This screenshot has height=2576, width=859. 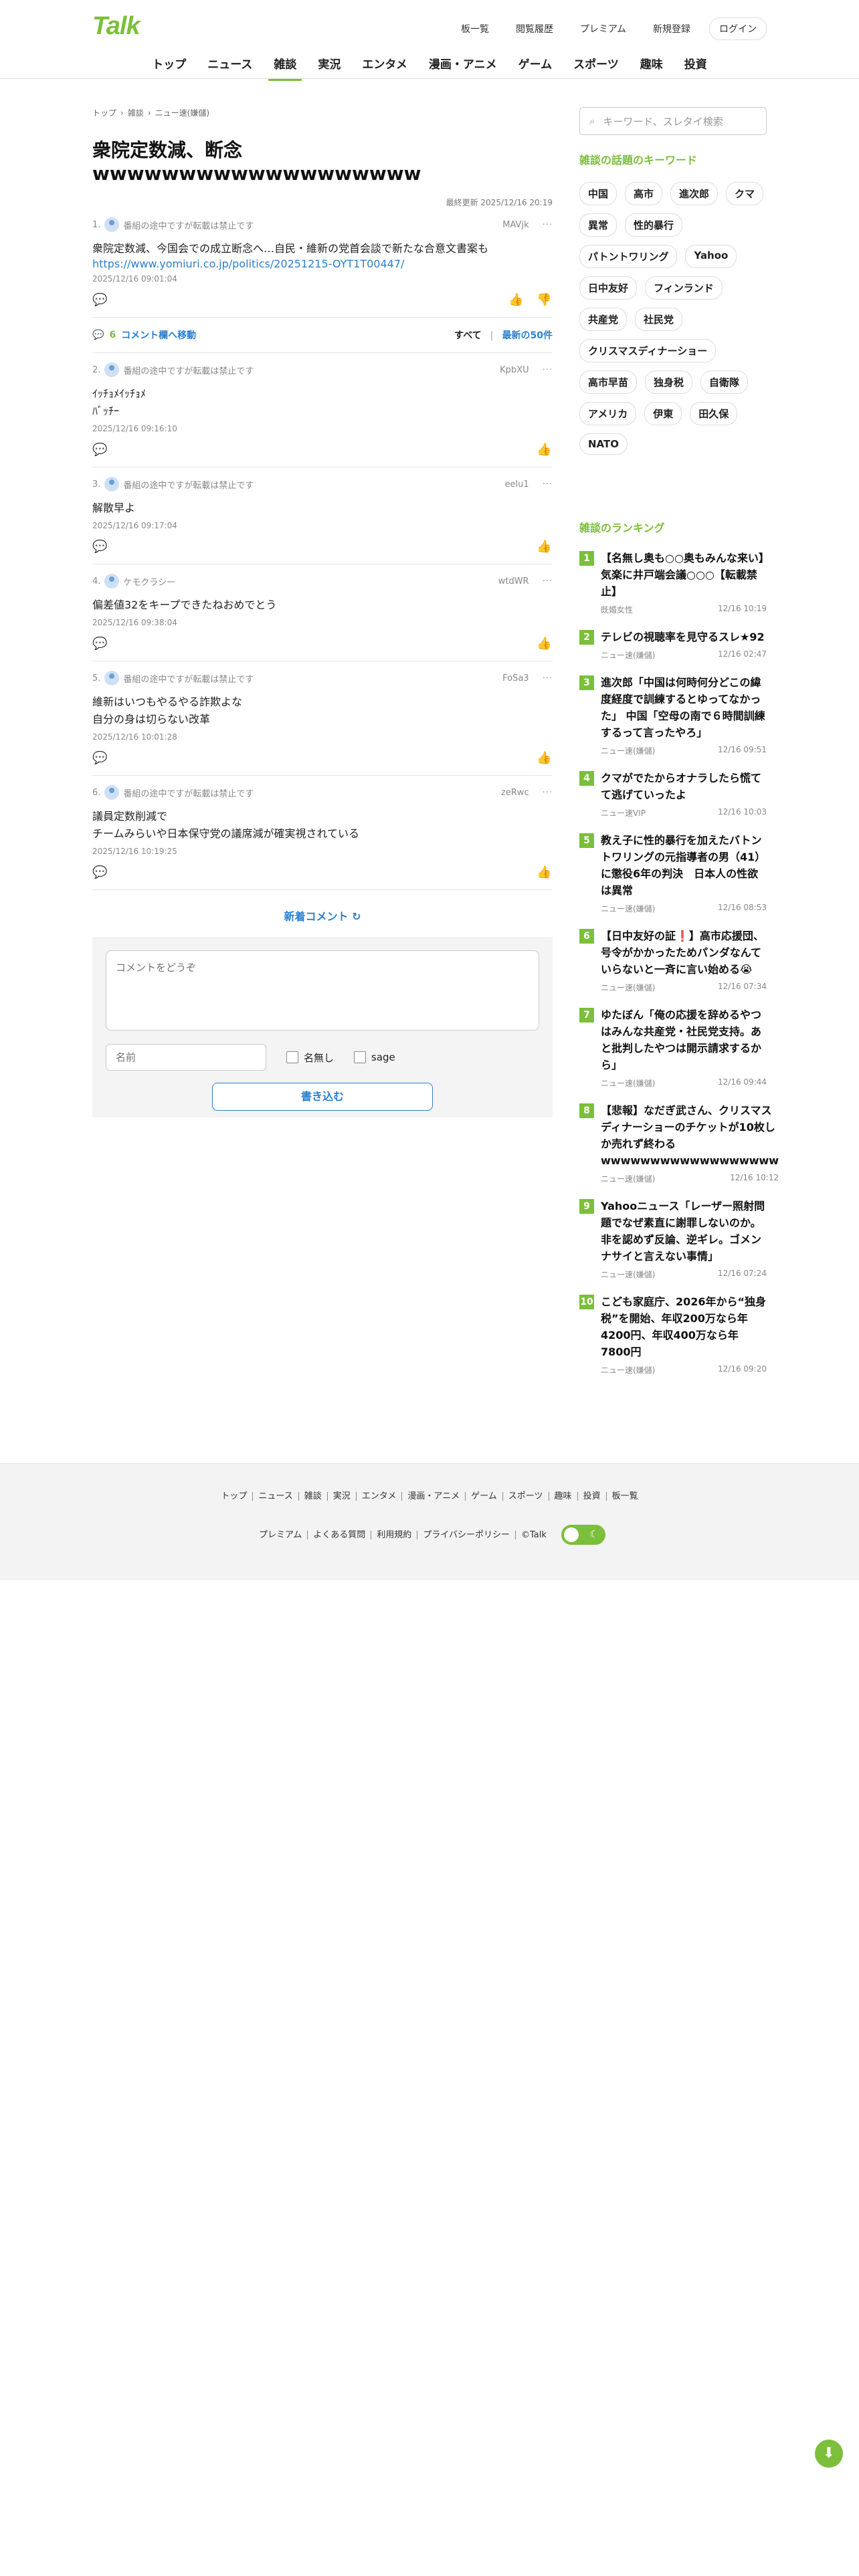 What do you see at coordinates (684, 637) in the screenshot?
I see `ranking-title: テレビの視聴率を見守るスレ★92` at bounding box center [684, 637].